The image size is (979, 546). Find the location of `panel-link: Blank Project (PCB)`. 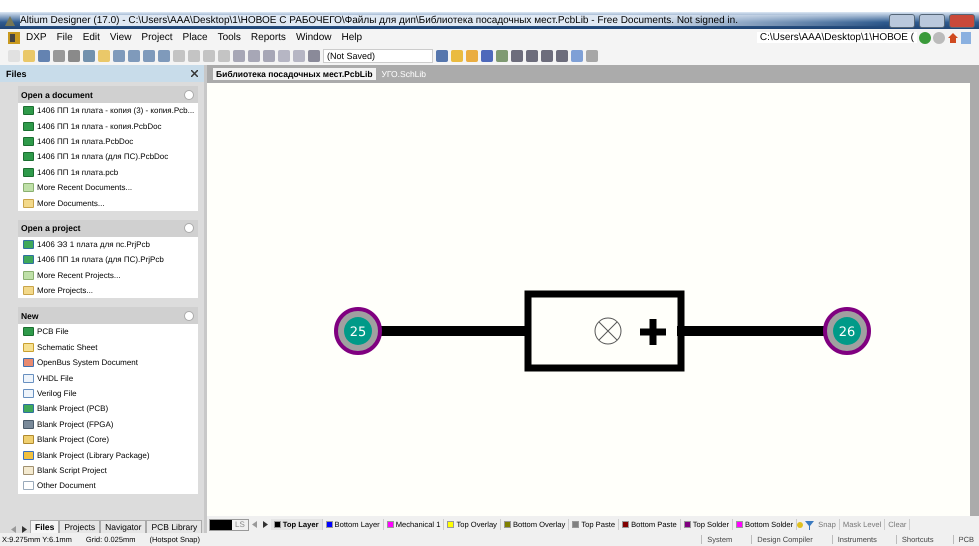

panel-link: Blank Project (PCB) is located at coordinates (108, 409).